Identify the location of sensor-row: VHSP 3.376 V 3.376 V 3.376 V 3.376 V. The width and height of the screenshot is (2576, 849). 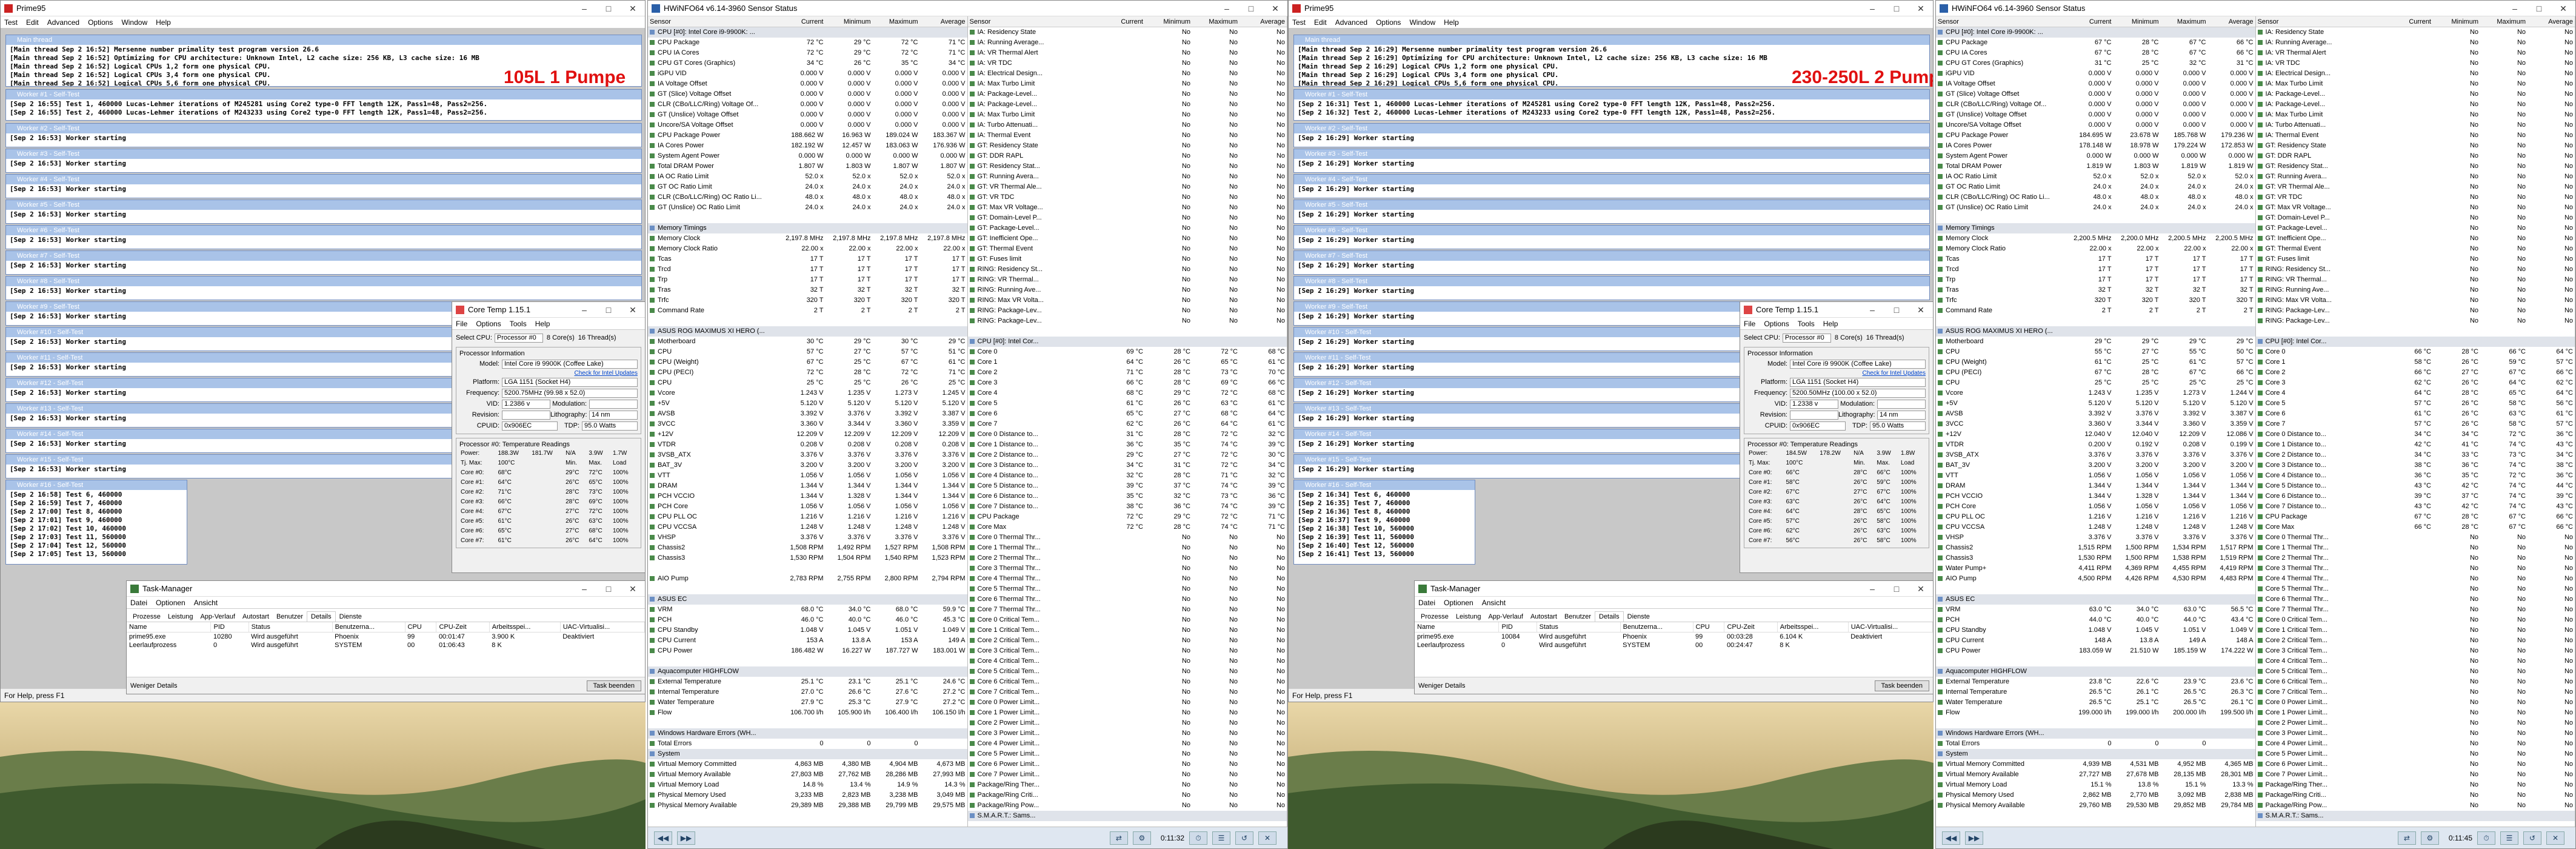
(2095, 537).